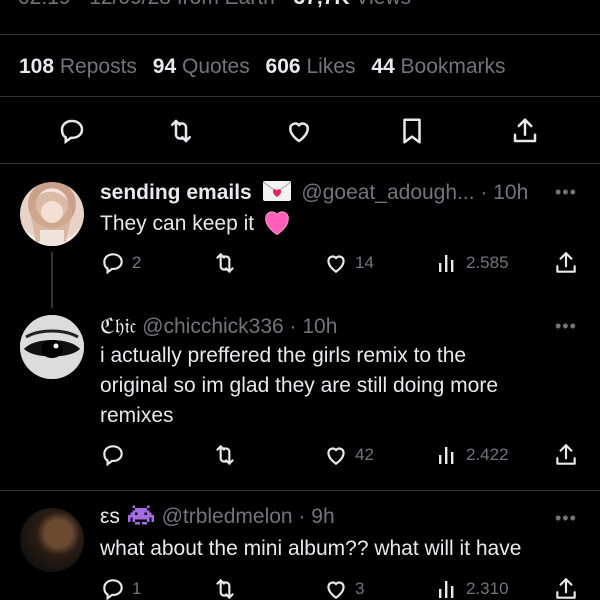 The width and height of the screenshot is (600, 600). Describe the element at coordinates (140, 515) in the screenshot. I see `alien-monster-icon` at that location.